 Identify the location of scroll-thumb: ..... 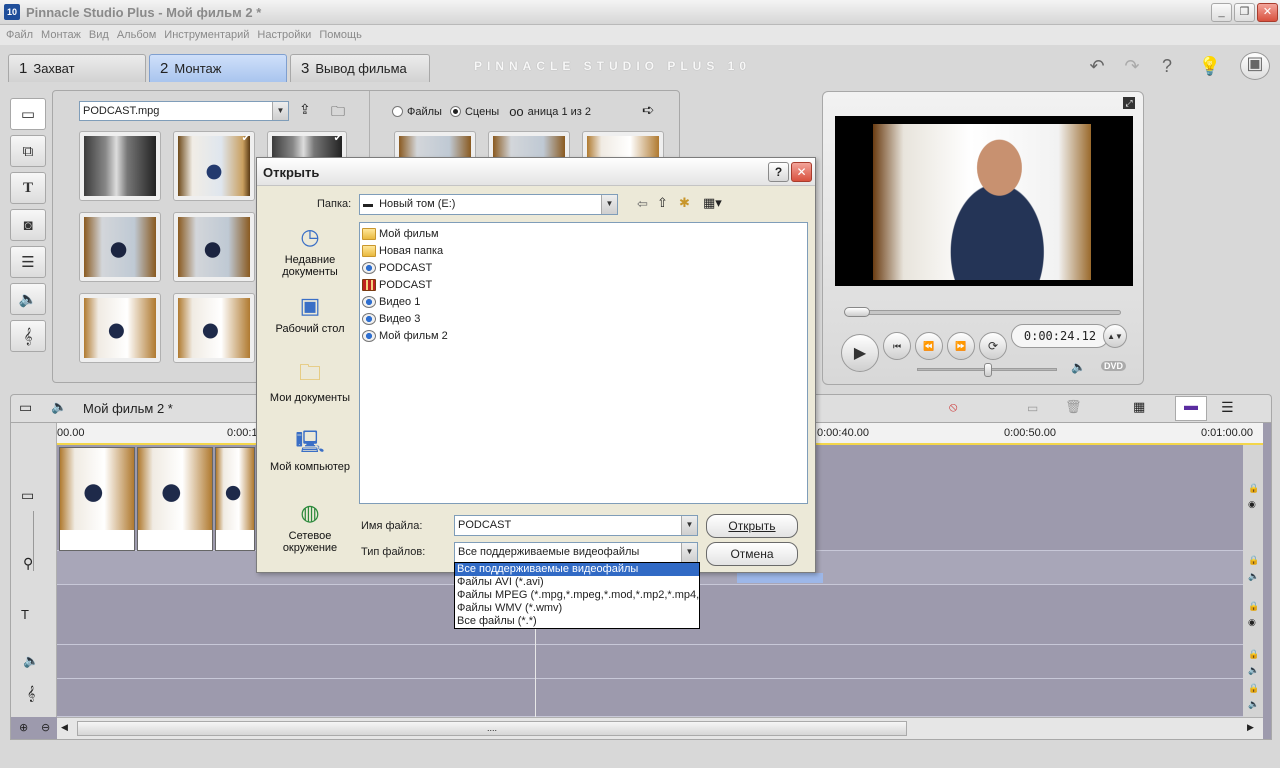
(492, 728).